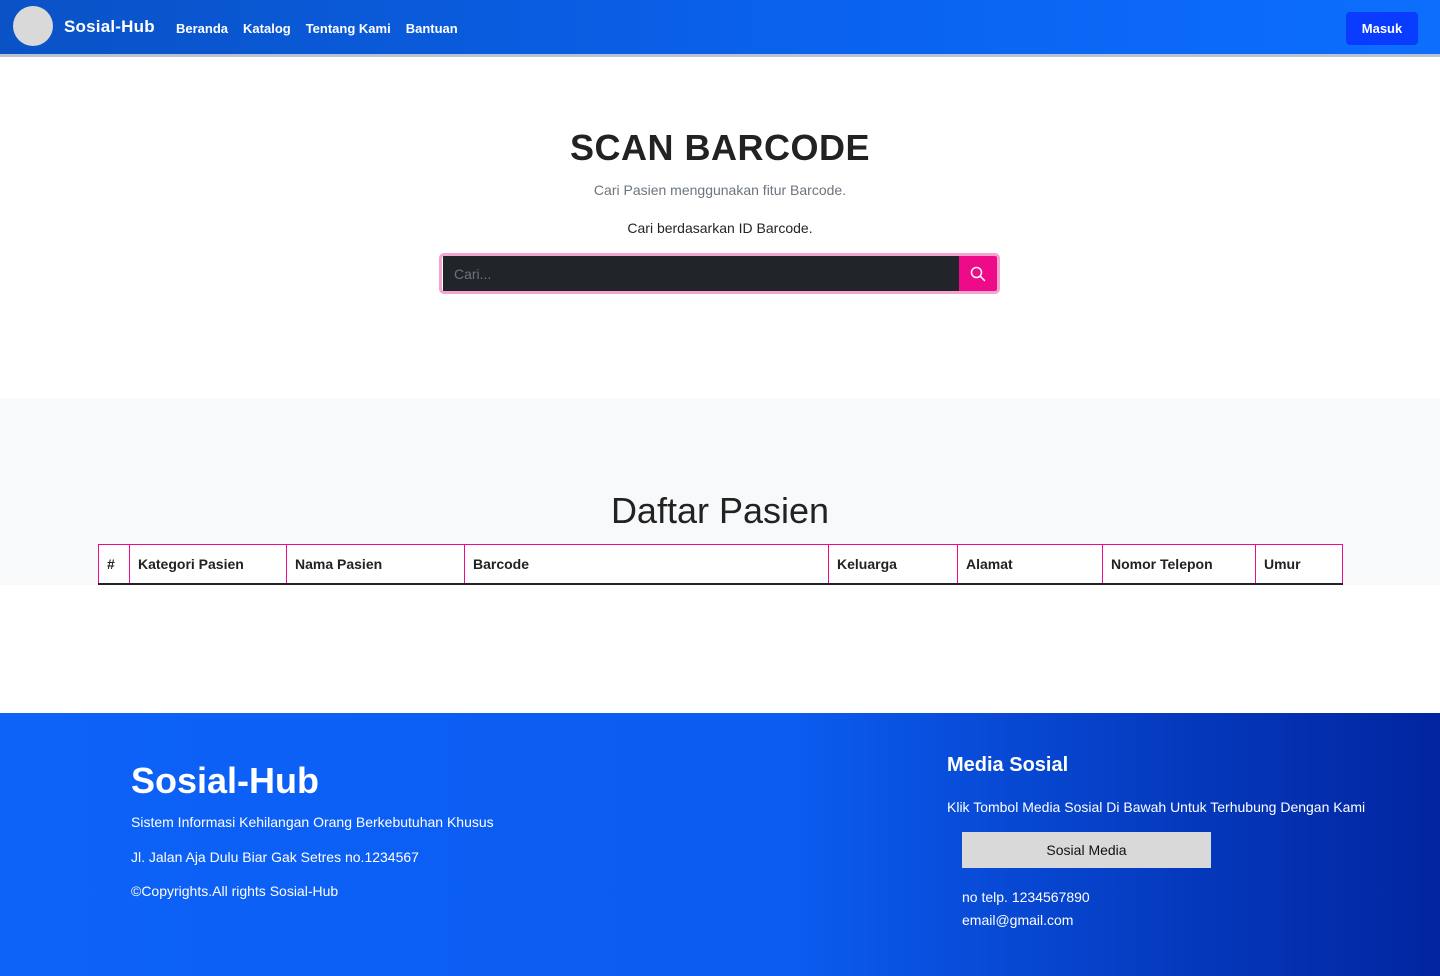 This screenshot has height=976, width=1440. What do you see at coordinates (1179, 564) in the screenshot?
I see `column-header-telepon: Nomor Telepon` at bounding box center [1179, 564].